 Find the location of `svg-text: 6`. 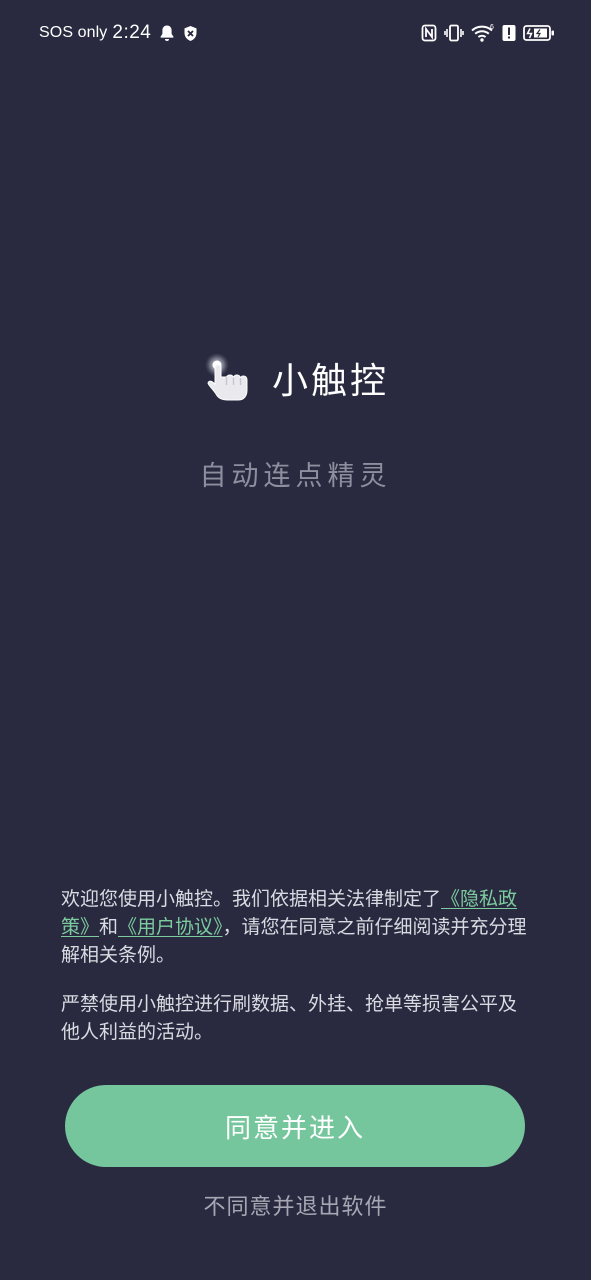

svg-text: 6 is located at coordinates (492, 27).